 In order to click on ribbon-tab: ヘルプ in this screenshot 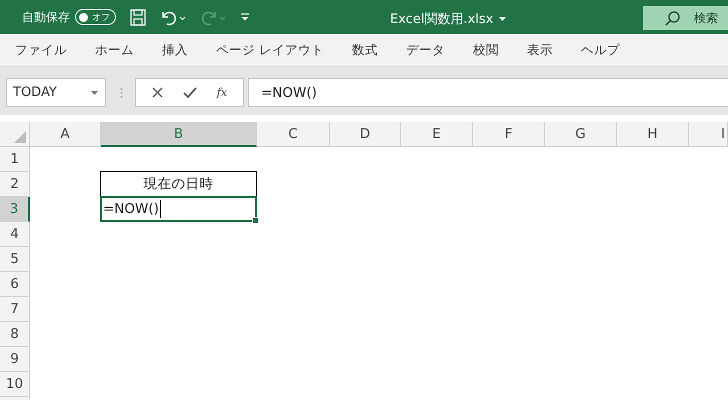, I will do `click(600, 50)`.